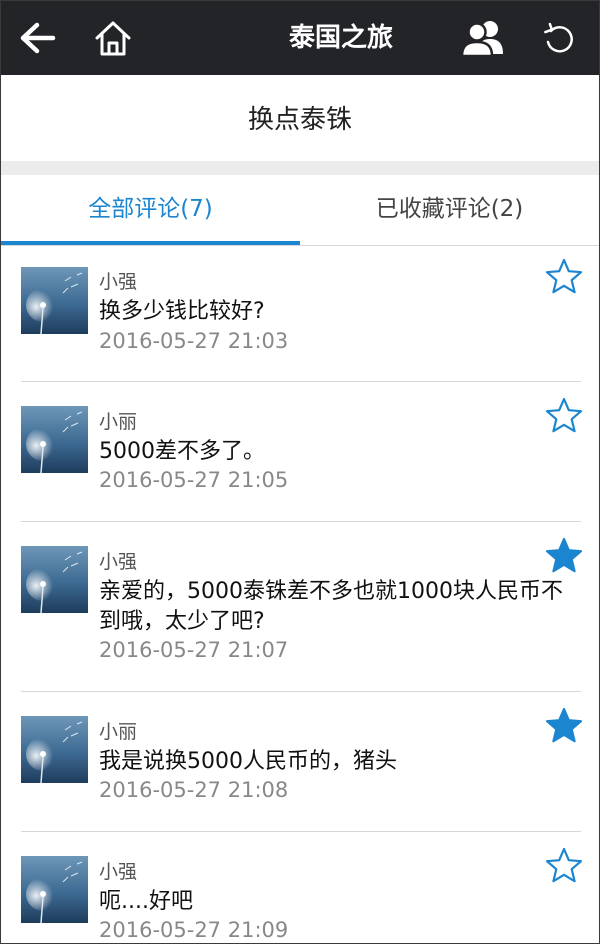  What do you see at coordinates (300, 452) in the screenshot?
I see `comment-item: 小丽 5000差不多了。 2016-05-27 21:05` at bounding box center [300, 452].